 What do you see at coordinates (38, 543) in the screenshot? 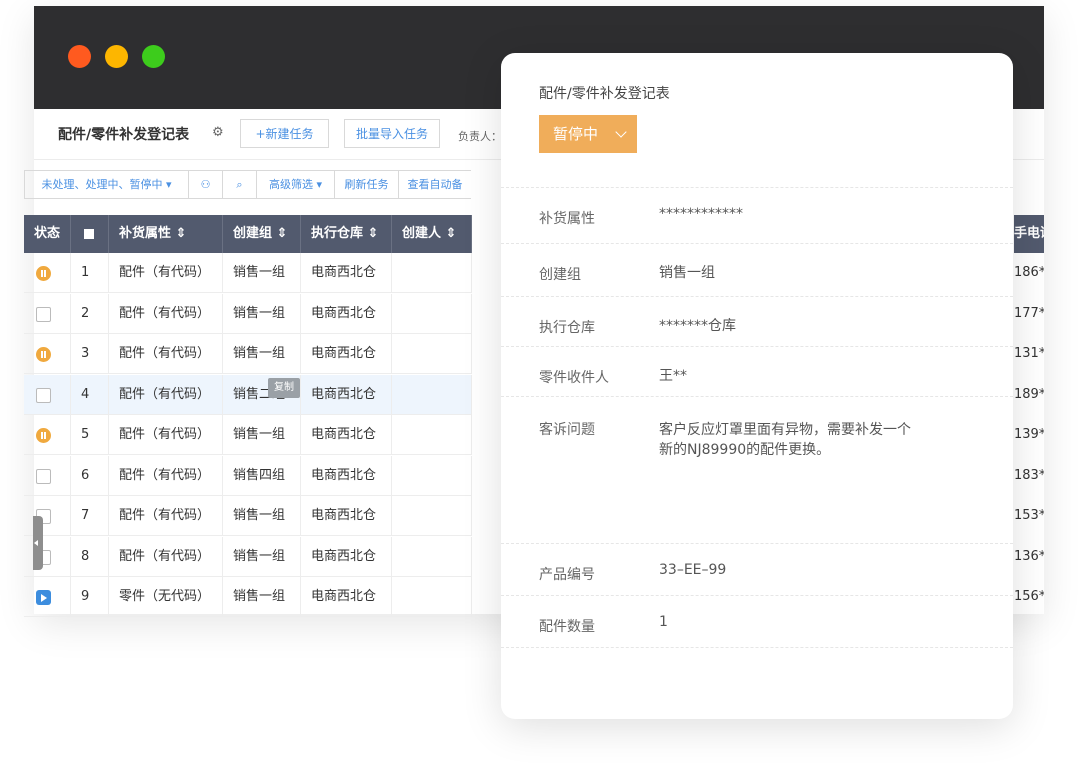
I see `sidebar-collapse-handle` at bounding box center [38, 543].